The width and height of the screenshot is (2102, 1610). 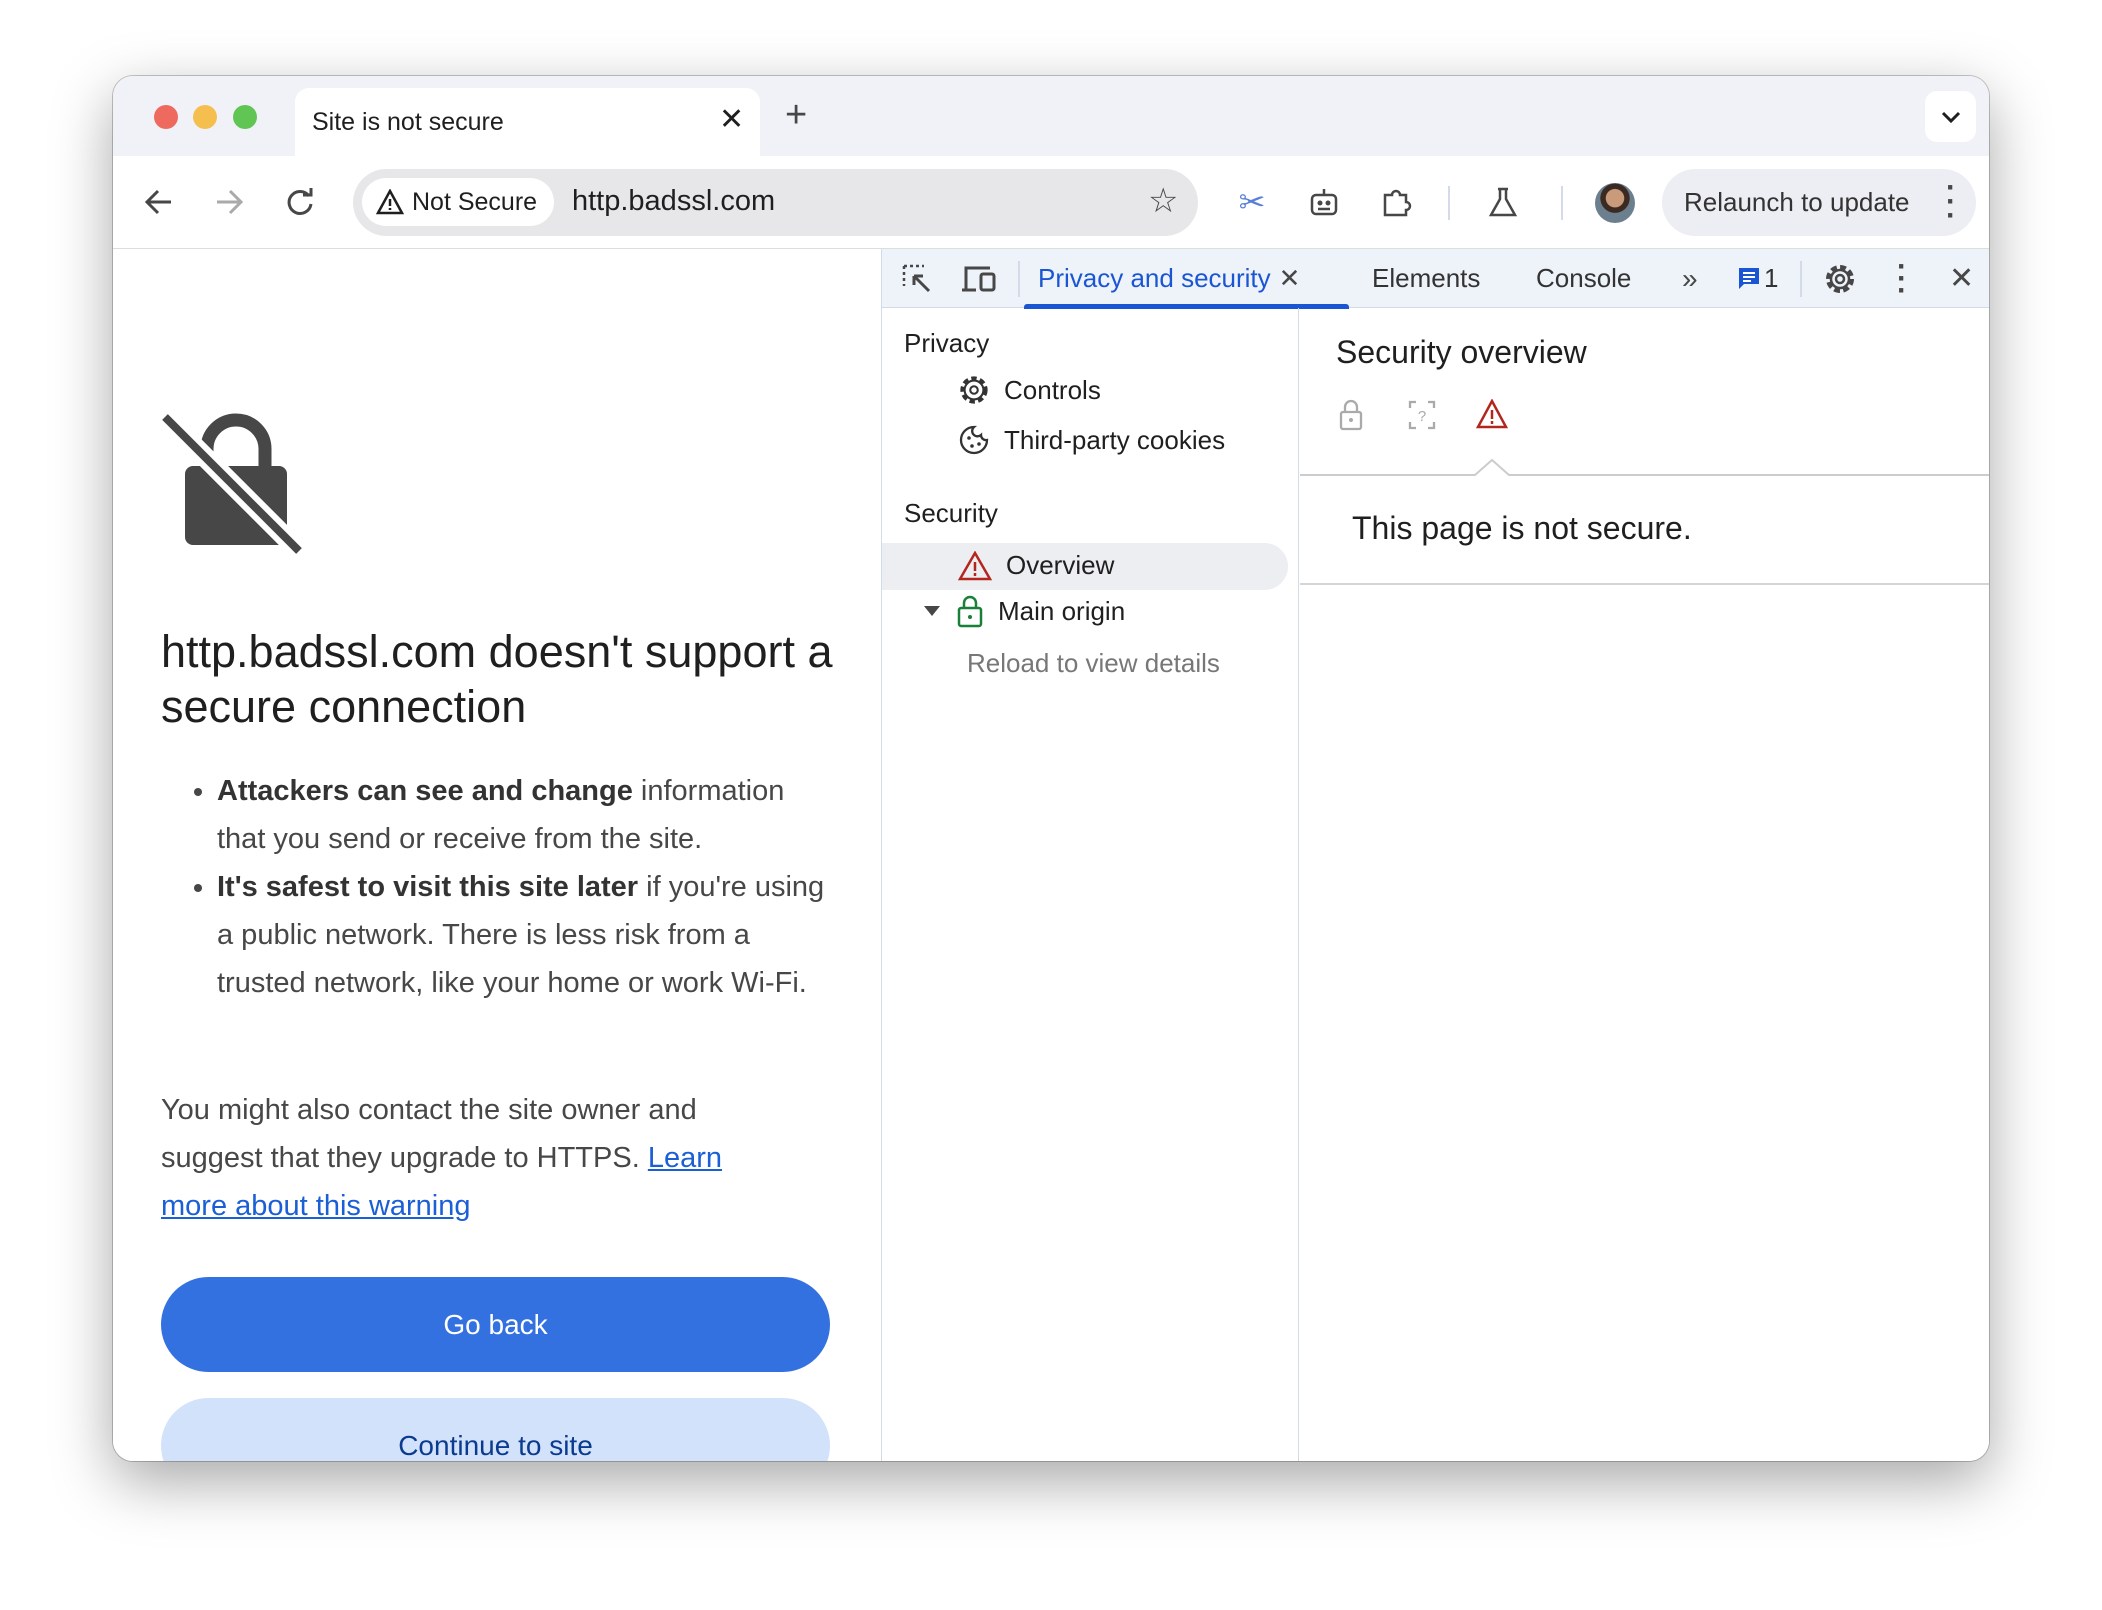 I want to click on extensions-button, so click(x=1396, y=202).